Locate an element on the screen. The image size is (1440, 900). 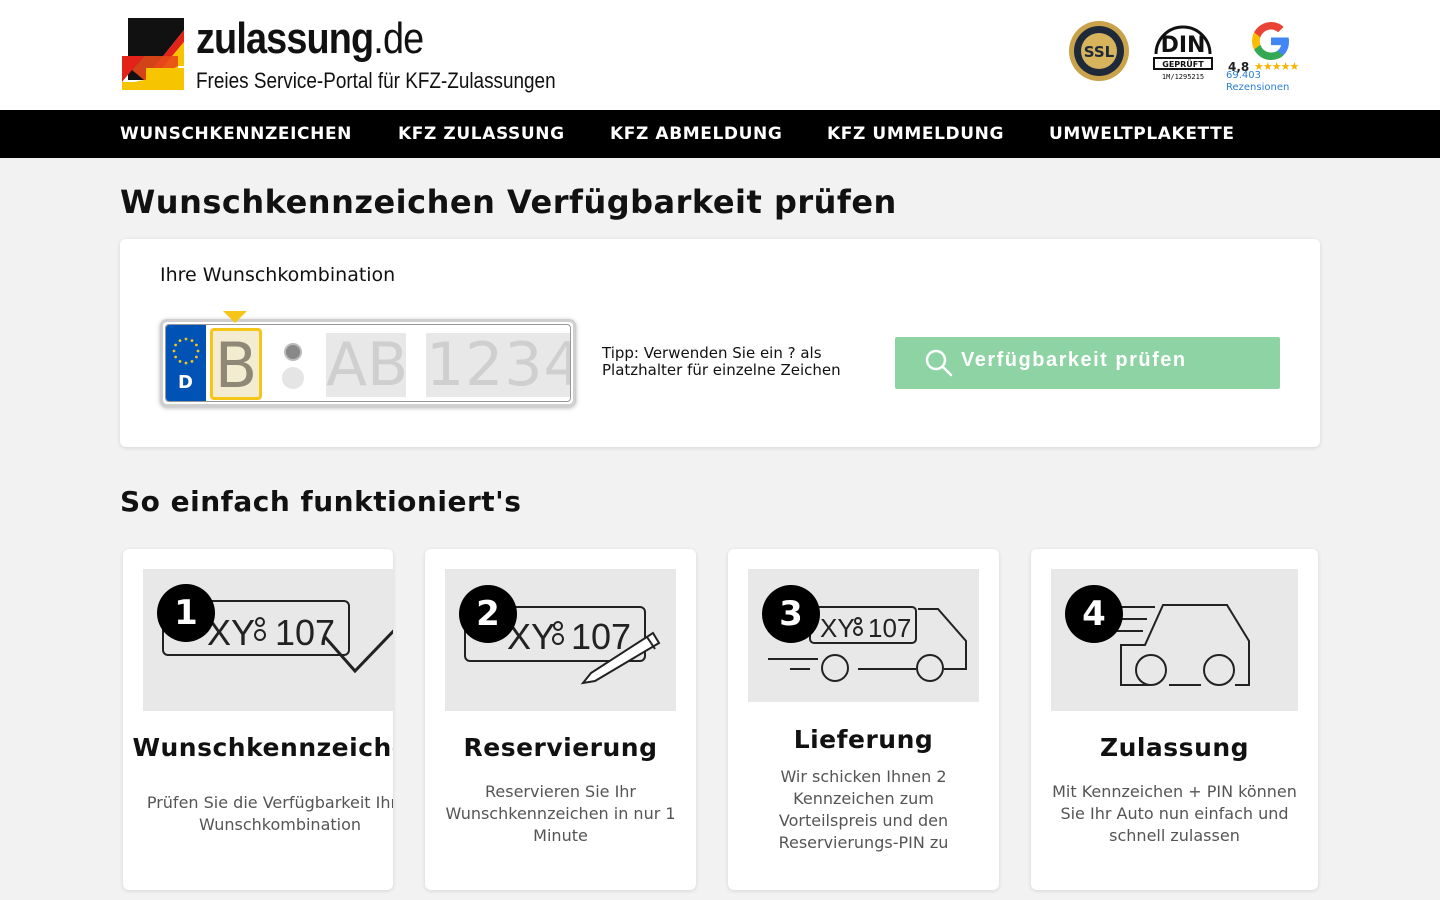
ssl-badge-icon: SSL is located at coordinates (1099, 51).